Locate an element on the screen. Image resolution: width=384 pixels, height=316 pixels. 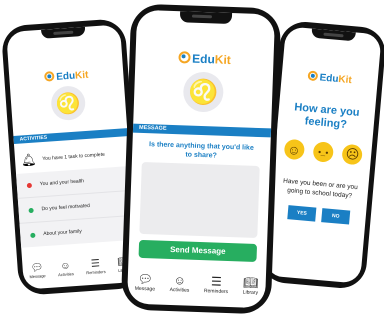
list-item-label: About your family is located at coordinates (63, 233).